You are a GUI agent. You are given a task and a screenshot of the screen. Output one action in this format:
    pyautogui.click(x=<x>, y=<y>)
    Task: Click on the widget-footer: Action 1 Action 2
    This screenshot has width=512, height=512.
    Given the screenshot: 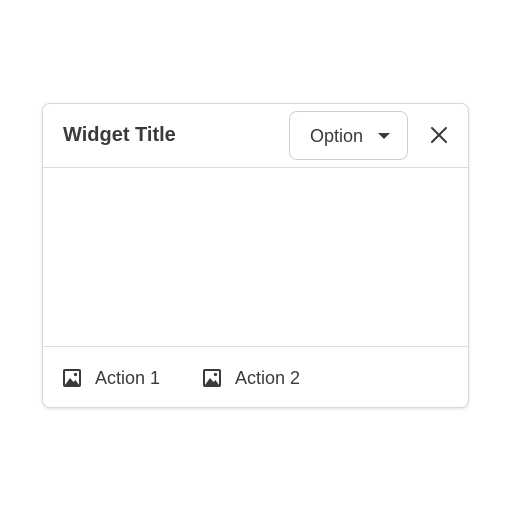 What is the action you would take?
    pyautogui.click(x=255, y=377)
    